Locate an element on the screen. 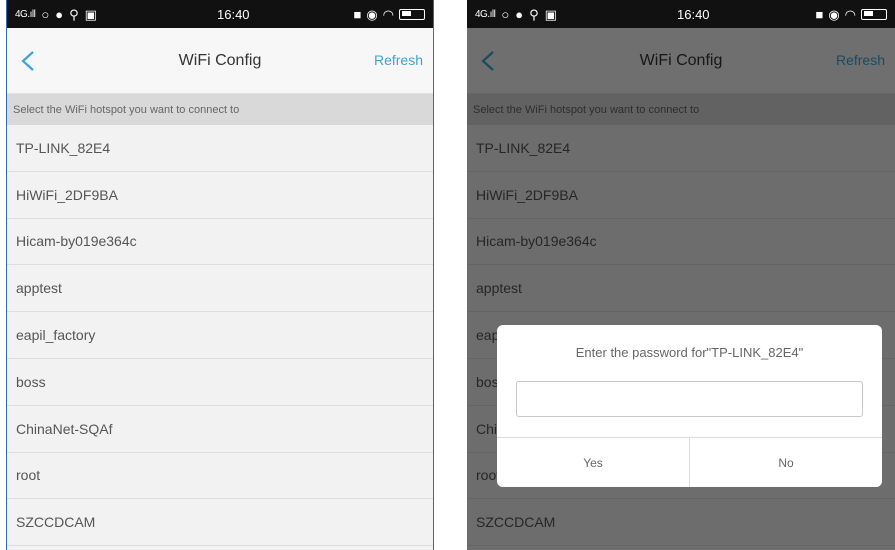 Image resolution: width=895 pixels, height=550 pixels. wifi-list-item: HiWiFi_2DF9BA is located at coordinates (220, 195).